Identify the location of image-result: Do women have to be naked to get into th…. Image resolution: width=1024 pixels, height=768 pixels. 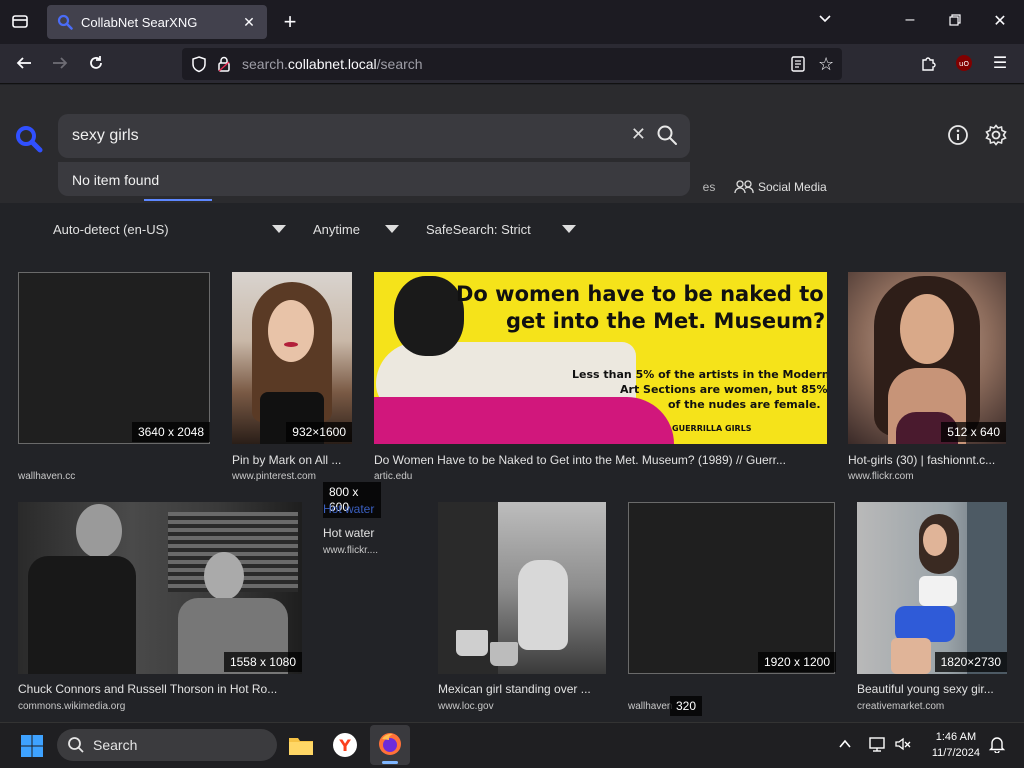
(600, 377).